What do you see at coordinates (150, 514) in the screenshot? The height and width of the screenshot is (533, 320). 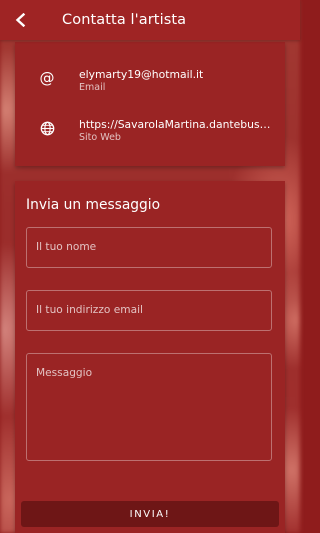 I see `send-button: INVIA!` at bounding box center [150, 514].